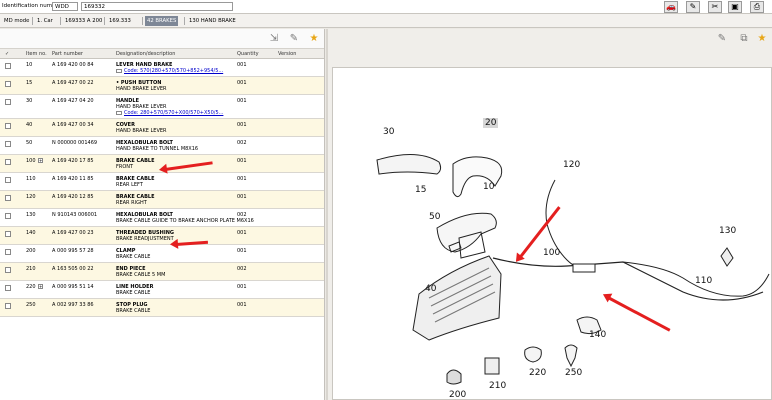 The width and height of the screenshot is (772, 400). Describe the element at coordinates (29, 125) in the screenshot. I see `item-number: 40` at that location.